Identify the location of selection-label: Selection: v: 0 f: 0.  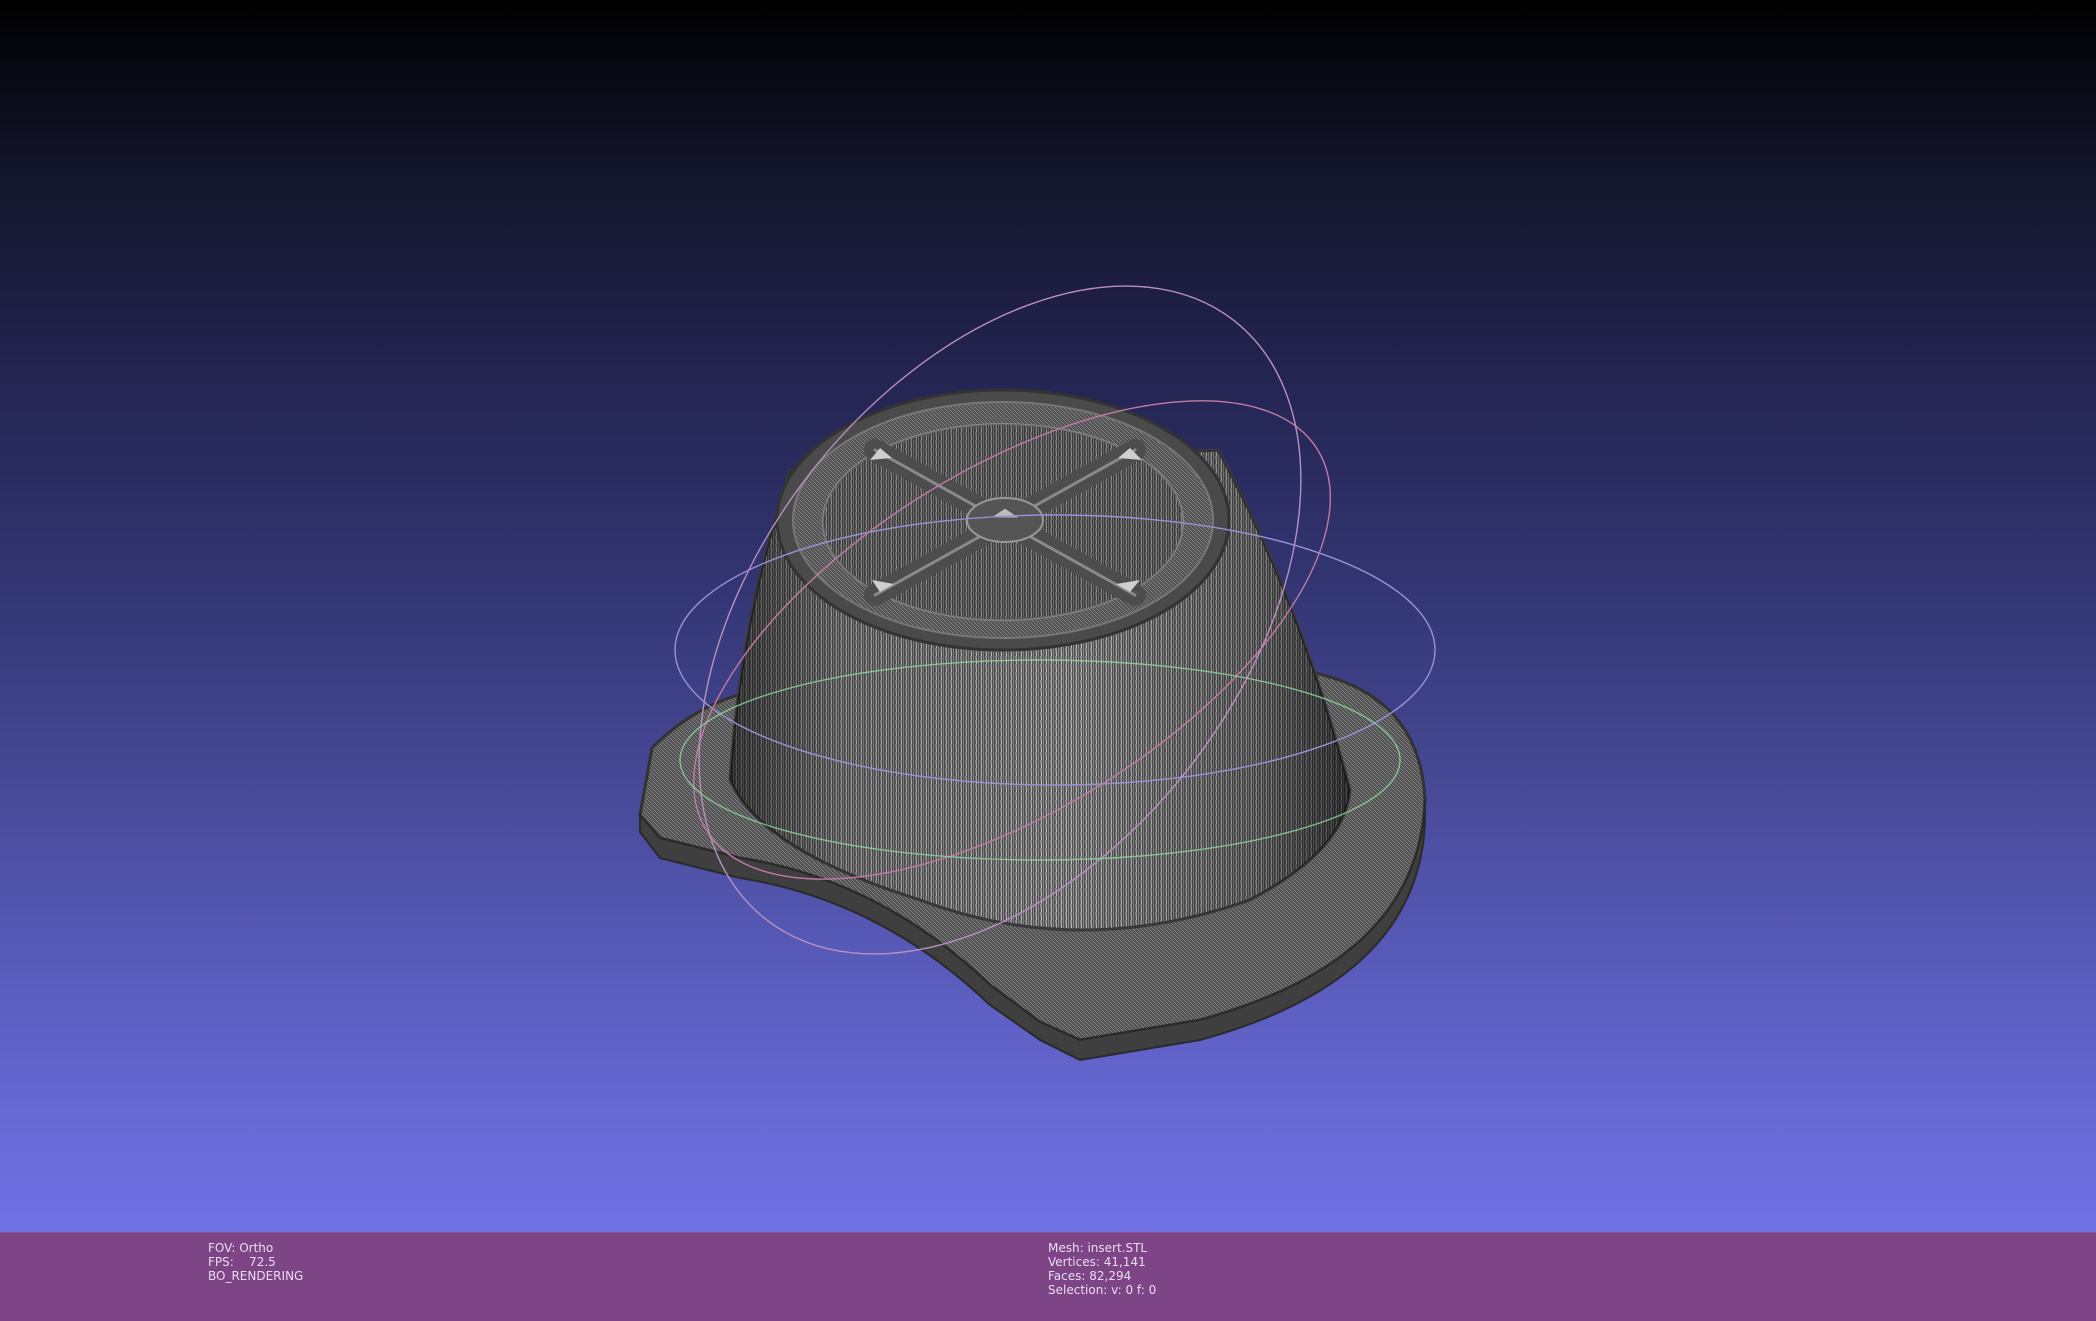
(1102, 1290).